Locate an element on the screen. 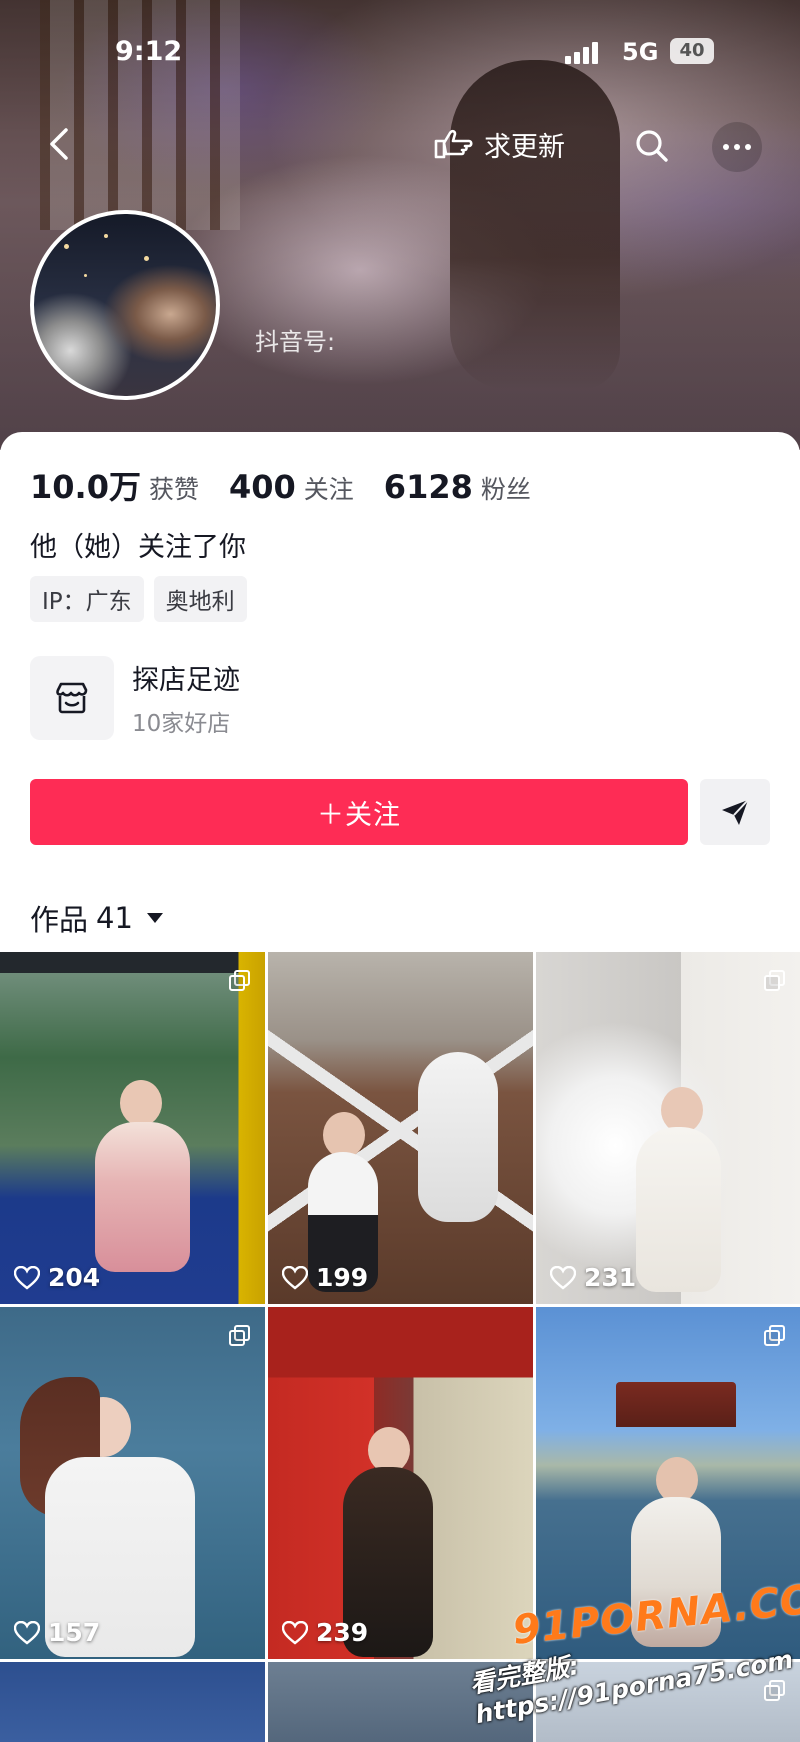 The width and height of the screenshot is (800, 1742). request-update-label: 求更新 is located at coordinates (524, 147).